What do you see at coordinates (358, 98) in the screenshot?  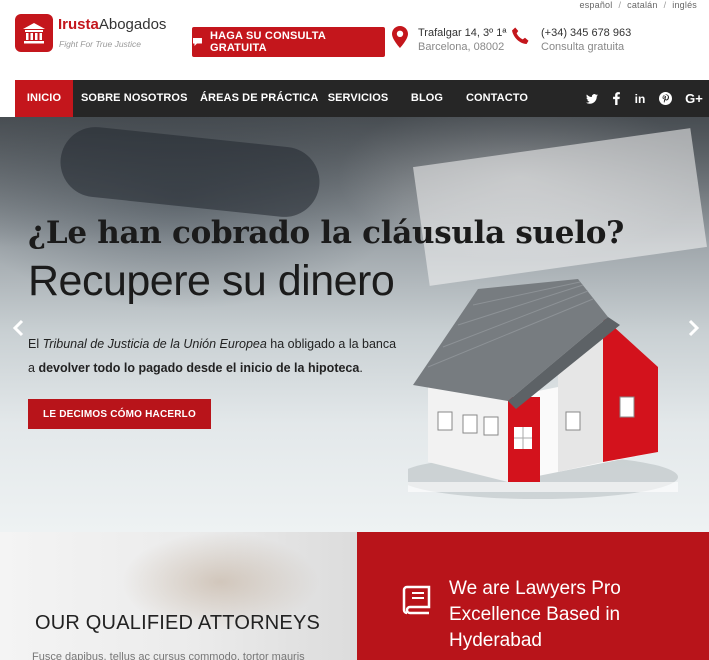 I see `nav-item-servicios: SERVICIOS` at bounding box center [358, 98].